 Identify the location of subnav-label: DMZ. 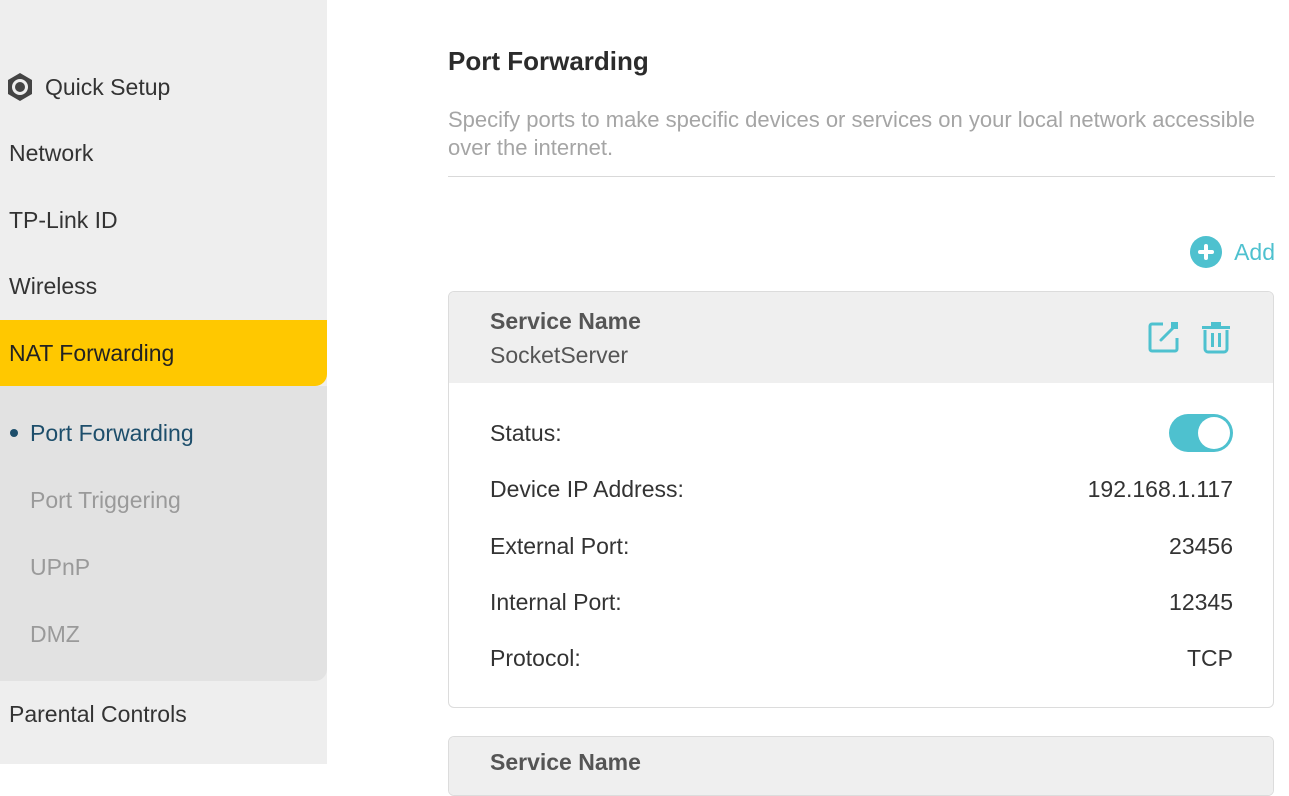
(55, 633).